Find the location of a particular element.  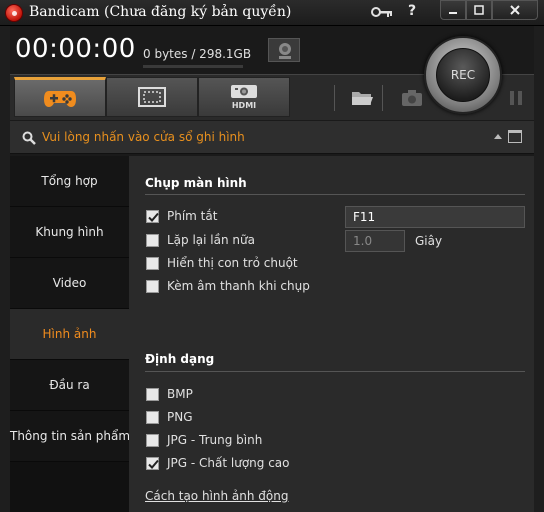

collapse-up-icon is located at coordinates (498, 136).